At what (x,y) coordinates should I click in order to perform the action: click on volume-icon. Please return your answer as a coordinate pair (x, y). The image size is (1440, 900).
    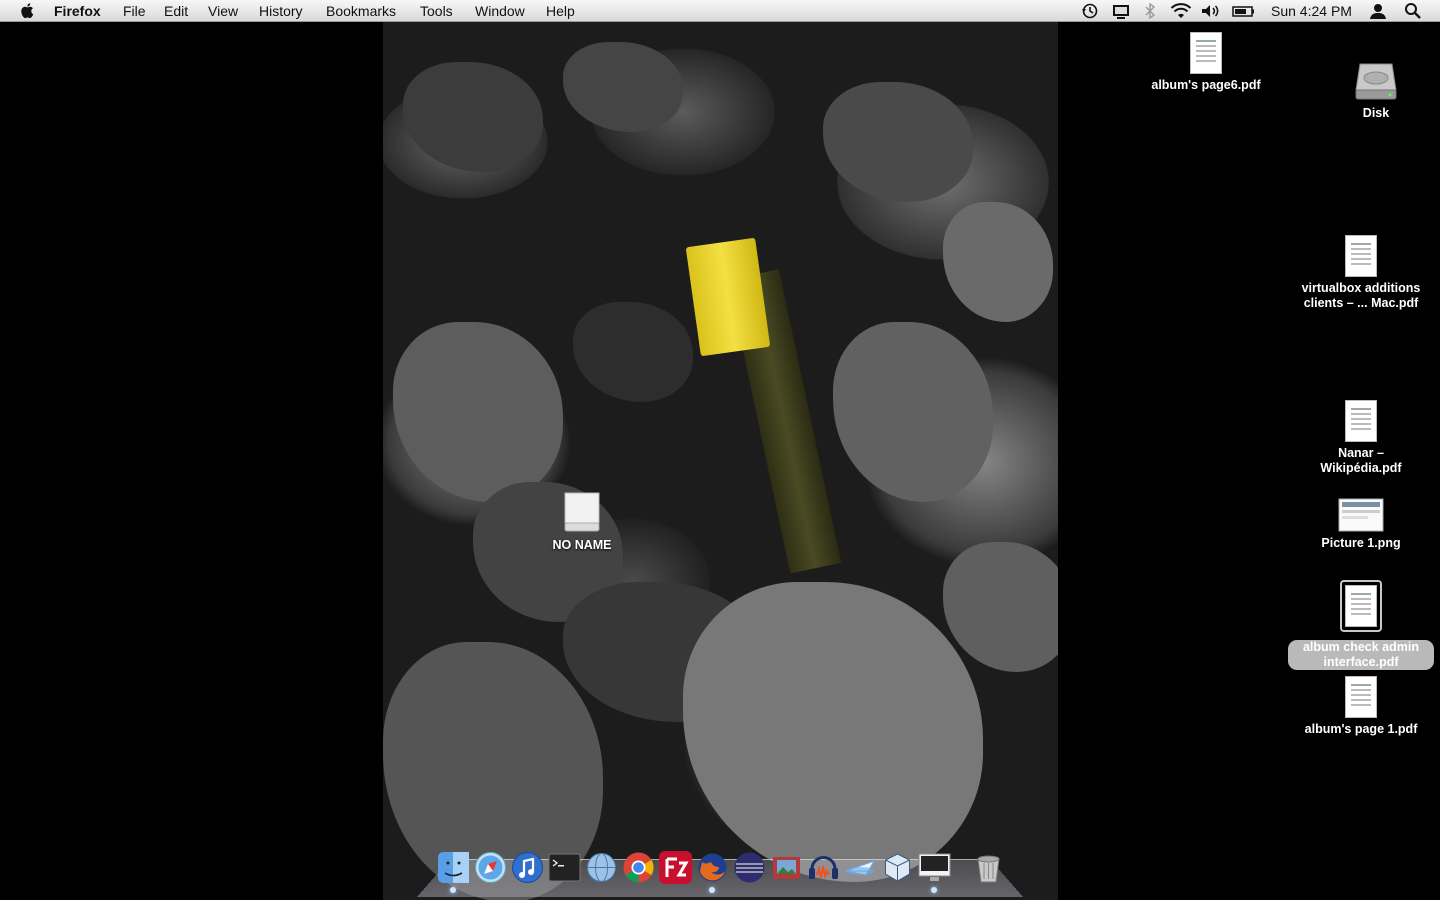
    Looking at the image, I should click on (1210, 11).